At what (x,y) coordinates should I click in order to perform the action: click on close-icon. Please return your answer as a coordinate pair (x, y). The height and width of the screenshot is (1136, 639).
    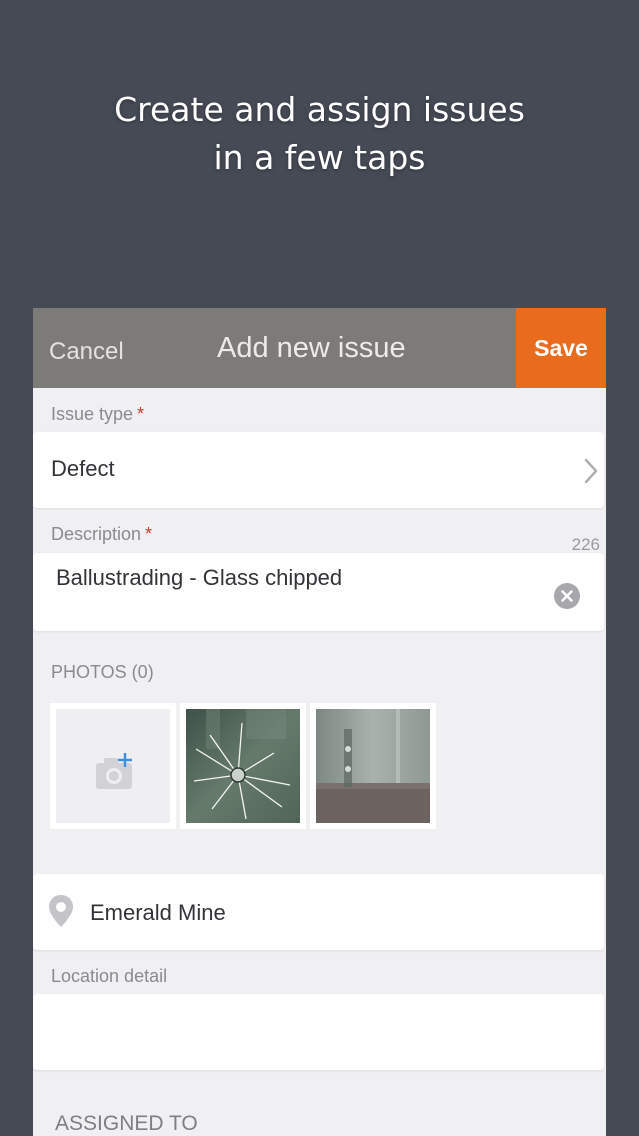
    Looking at the image, I should click on (567, 596).